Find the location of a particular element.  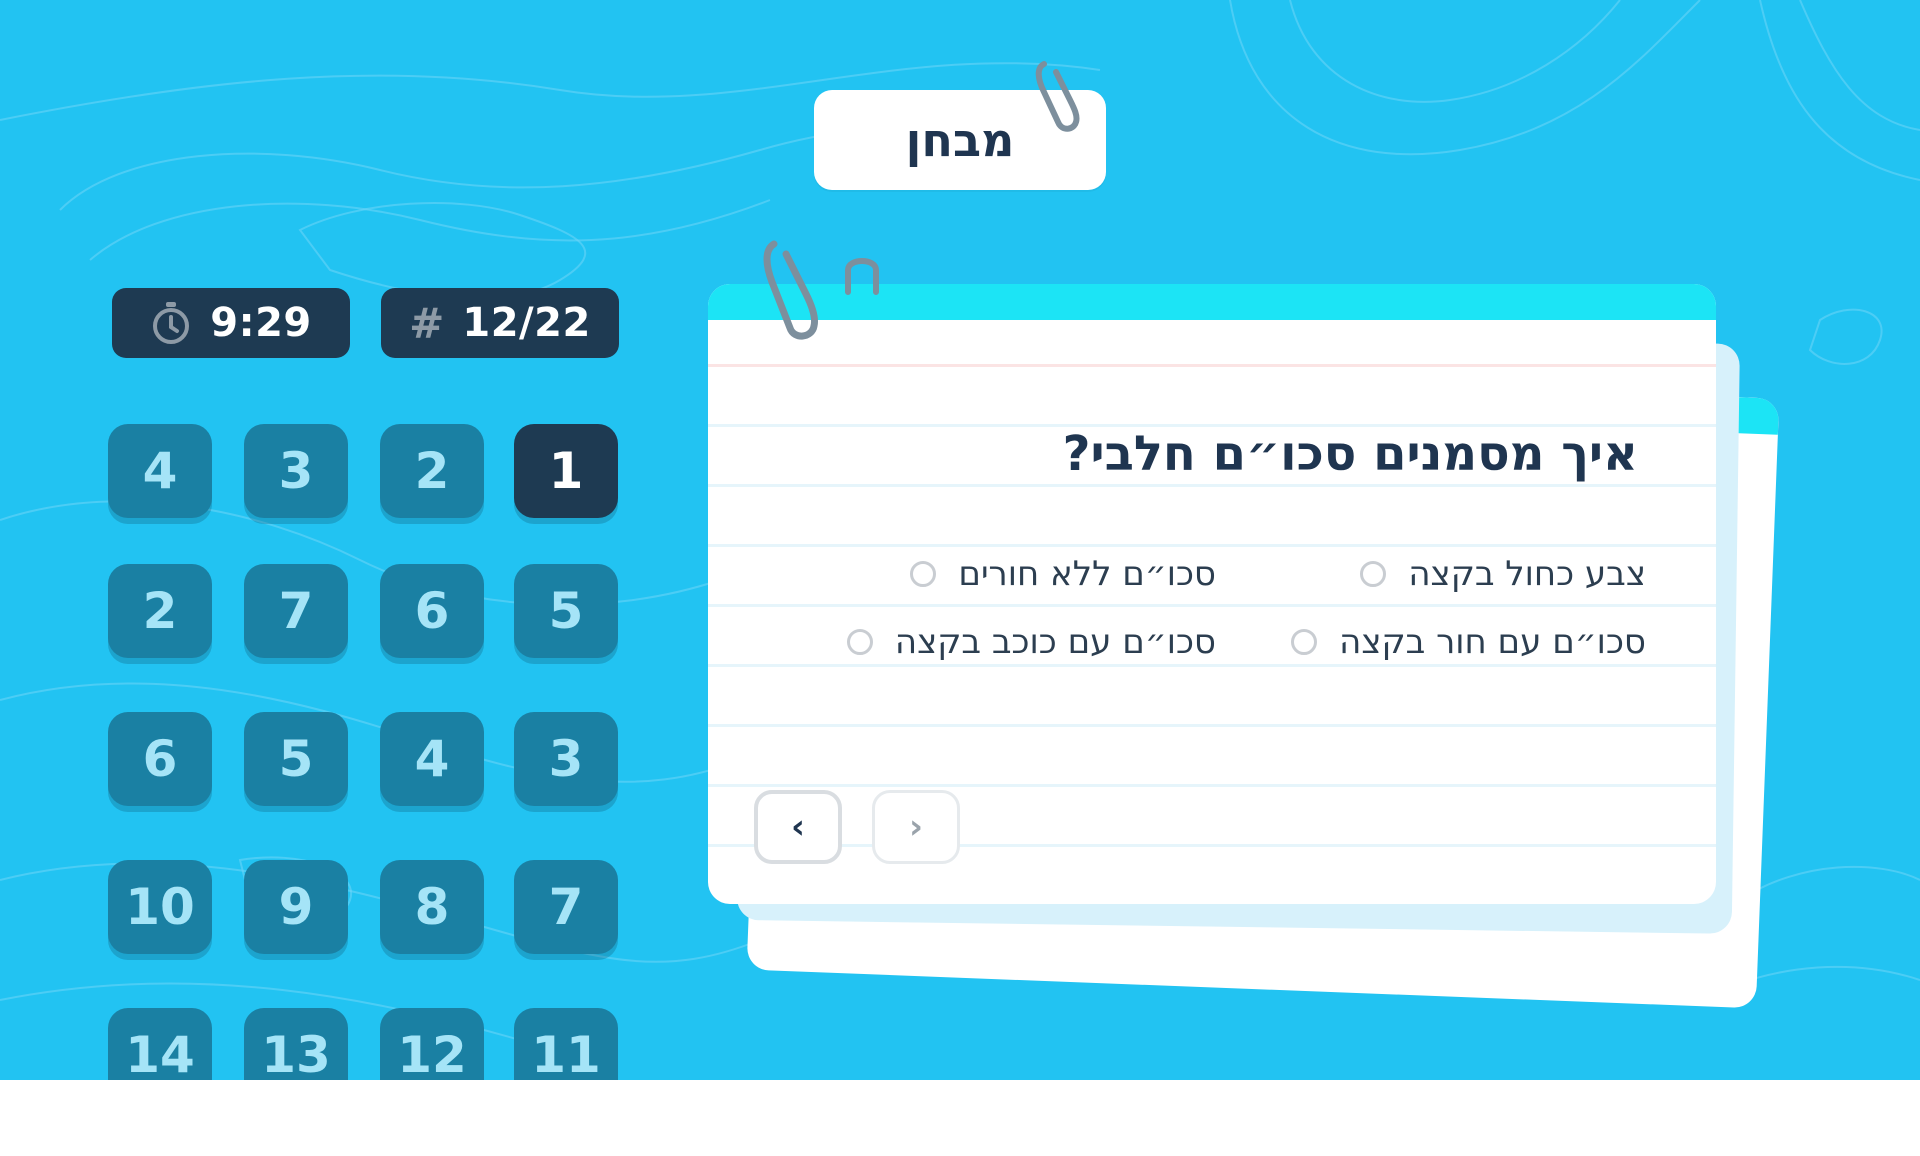

answer-option-4: סכו״ם עם כוכב בקצה is located at coordinates (1031, 642).